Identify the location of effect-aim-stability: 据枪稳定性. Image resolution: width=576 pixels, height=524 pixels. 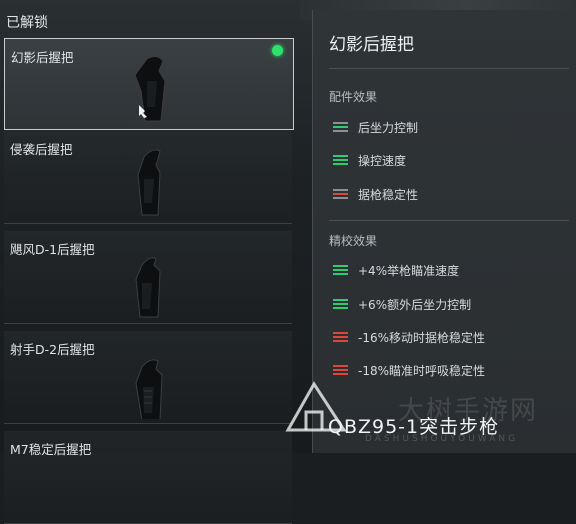
(375, 194).